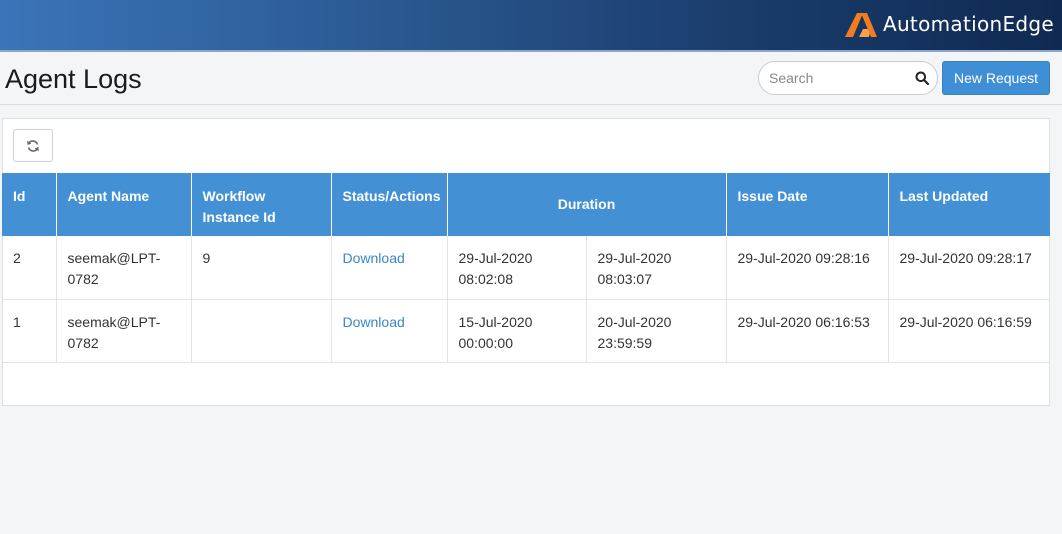 The width and height of the screenshot is (1062, 534). I want to click on search-box, so click(848, 78).